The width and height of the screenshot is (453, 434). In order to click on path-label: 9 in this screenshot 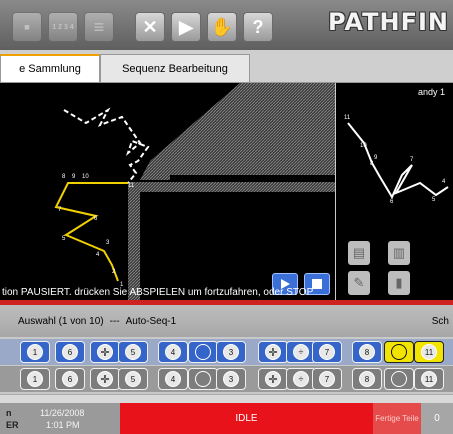, I will do `click(74, 177)`.